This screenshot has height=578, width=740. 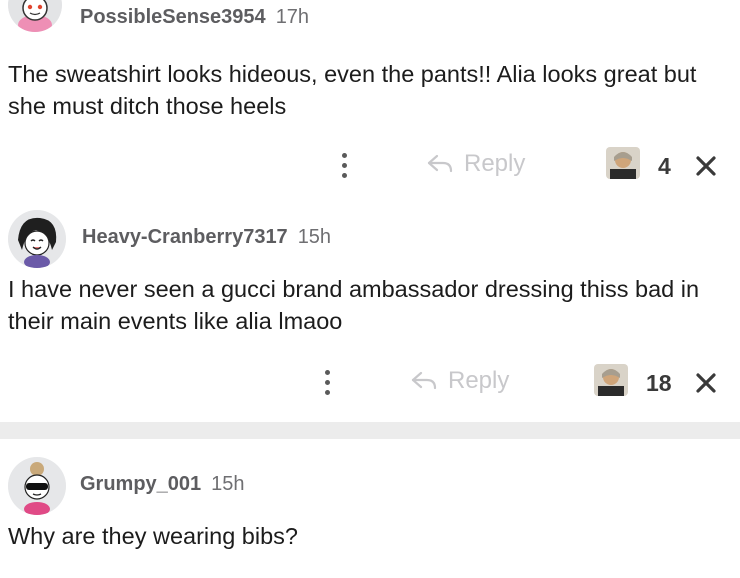 I want to click on section-divider, so click(x=370, y=430).